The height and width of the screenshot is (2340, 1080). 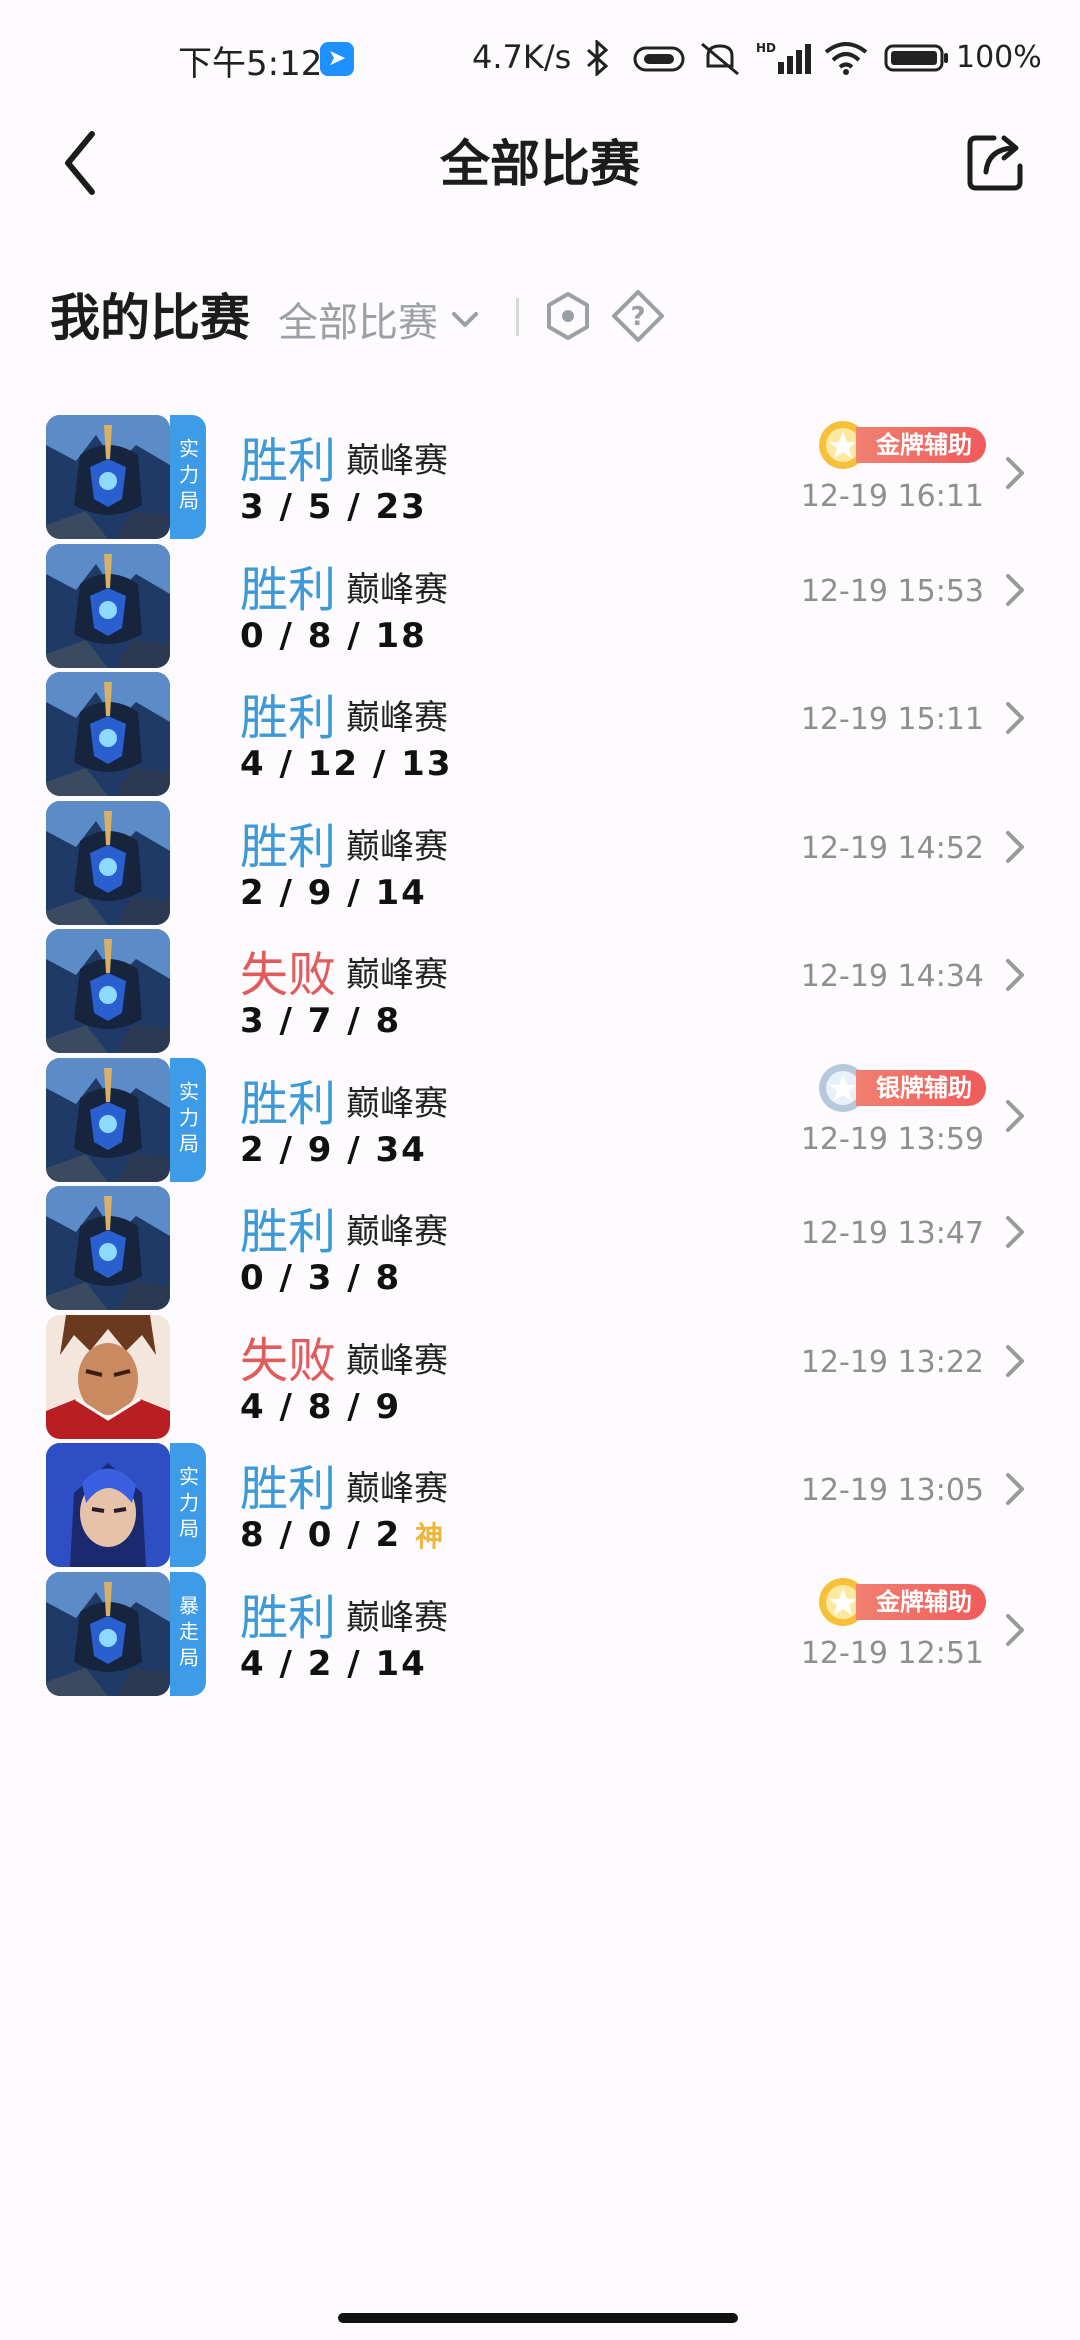 What do you see at coordinates (568, 316) in the screenshot?
I see `hexagon-settings-icon` at bounding box center [568, 316].